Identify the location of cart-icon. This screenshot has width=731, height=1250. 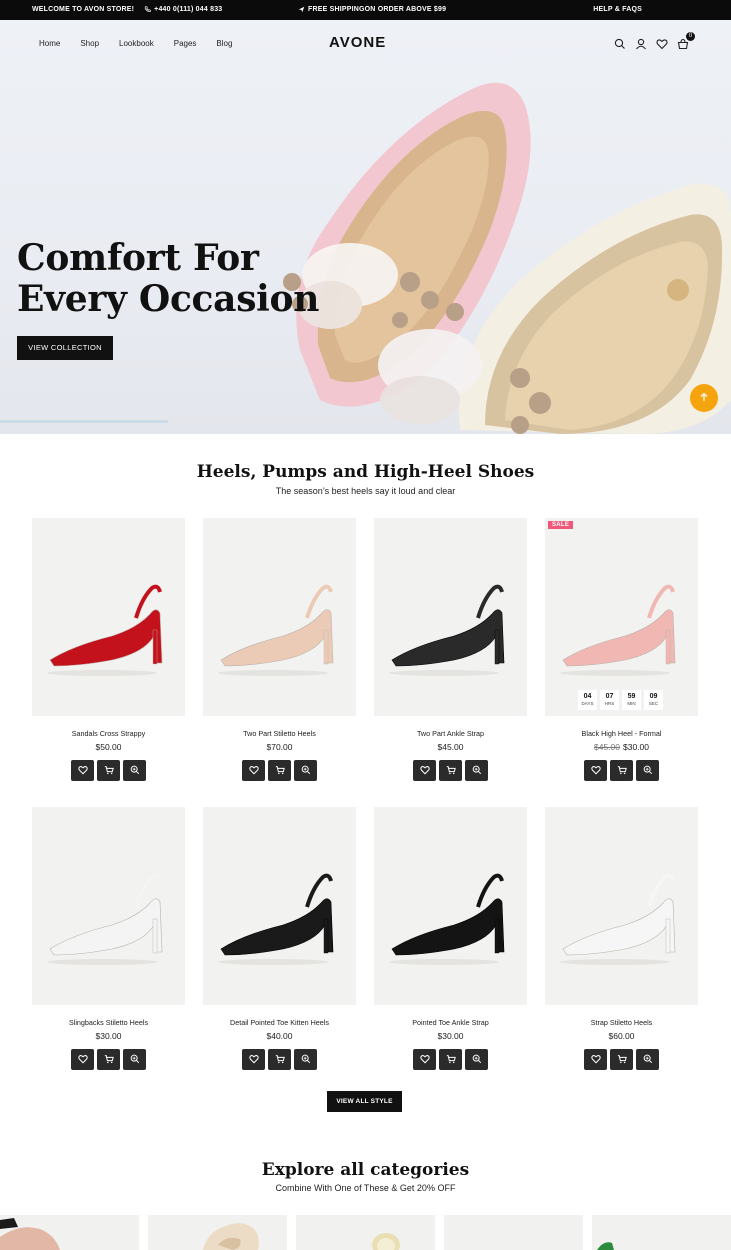
(622, 771).